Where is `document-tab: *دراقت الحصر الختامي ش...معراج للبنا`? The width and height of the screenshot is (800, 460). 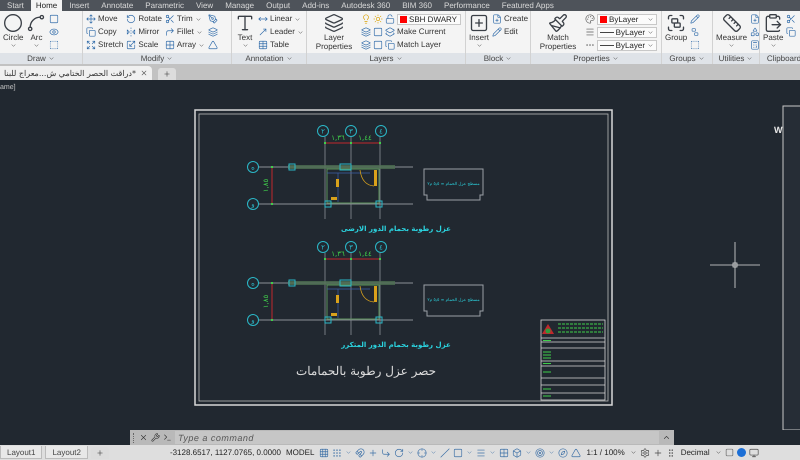
document-tab: *دراقت الحصر الختامي ش...معراج للبنا is located at coordinates (76, 73).